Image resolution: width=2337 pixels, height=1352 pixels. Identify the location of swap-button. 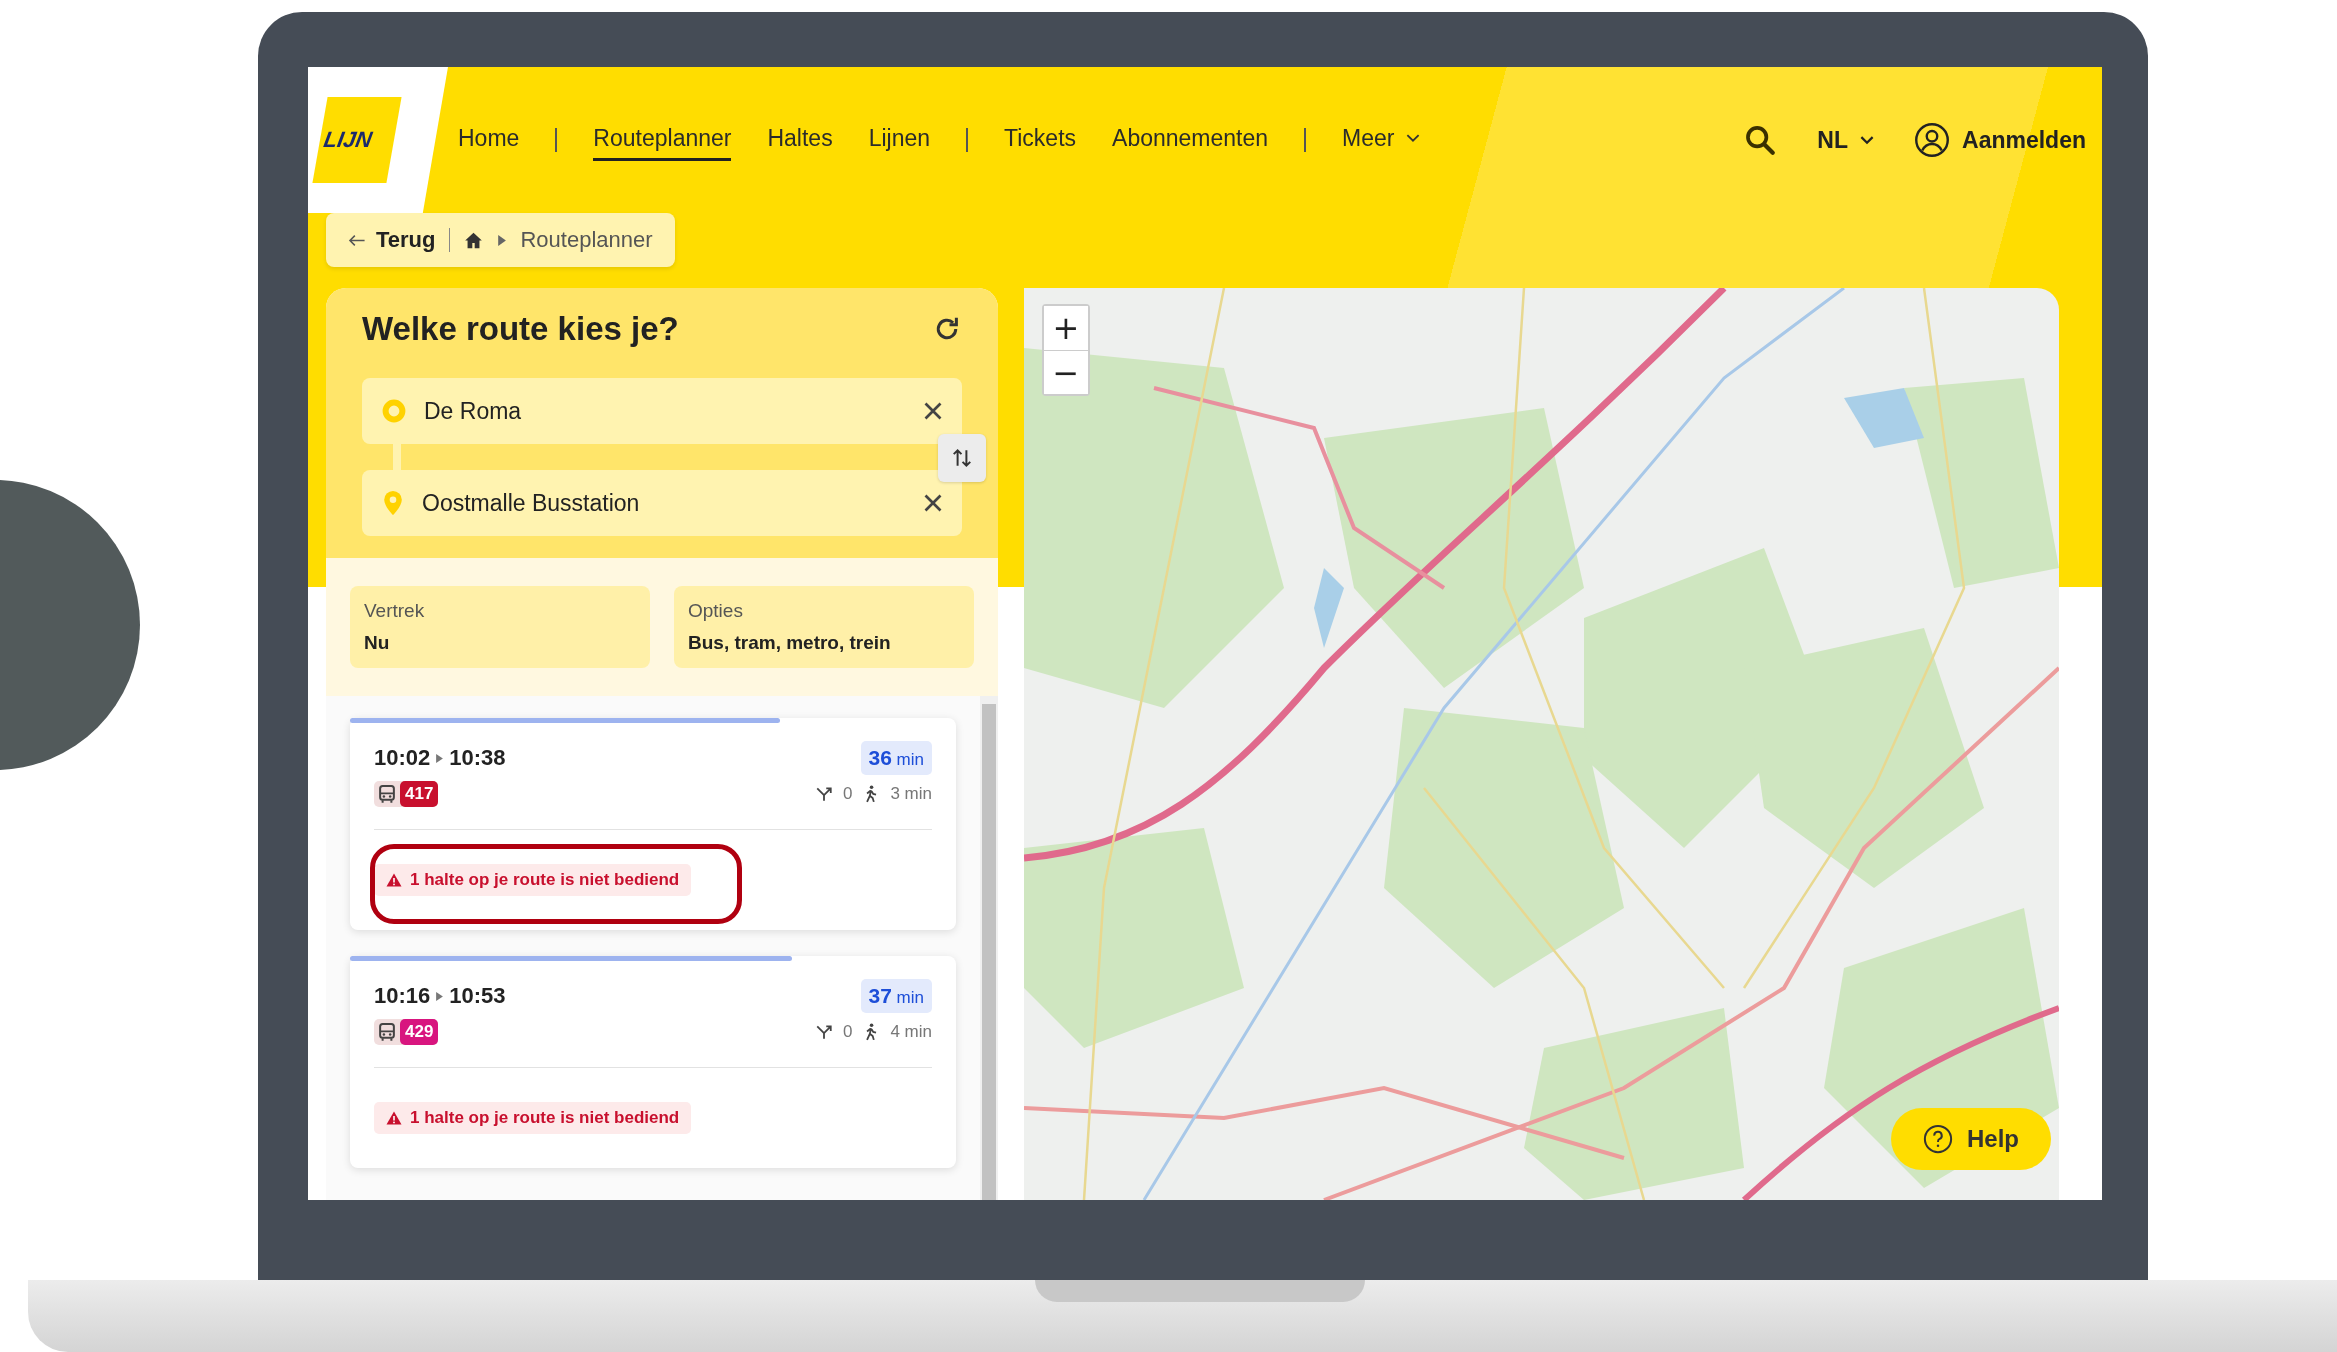
(962, 458).